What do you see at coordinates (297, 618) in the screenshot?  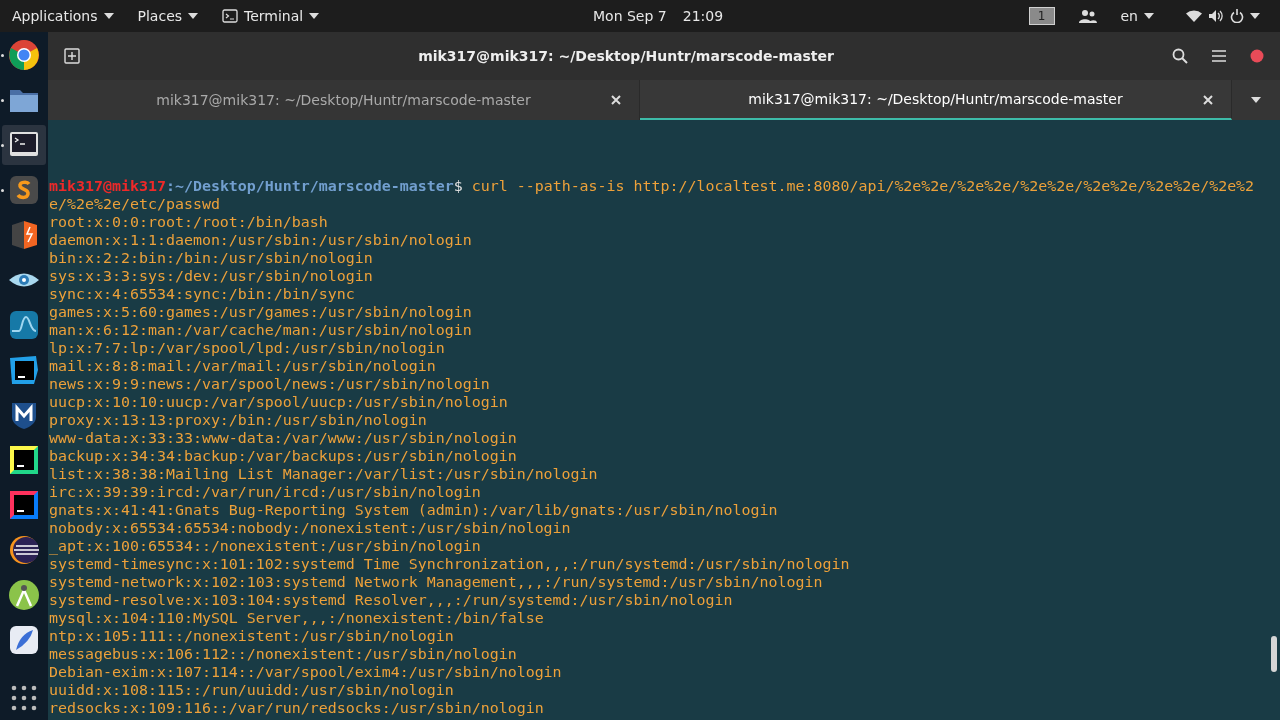 I see `output-line: mysql:x:104:110:MySQL Server,,,:/nonexistent:/bin/false` at bounding box center [297, 618].